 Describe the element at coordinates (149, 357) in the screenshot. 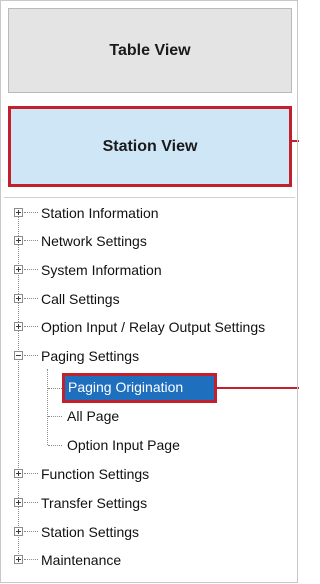

I see `tree-item-paging-settings: Paging Settings` at that location.